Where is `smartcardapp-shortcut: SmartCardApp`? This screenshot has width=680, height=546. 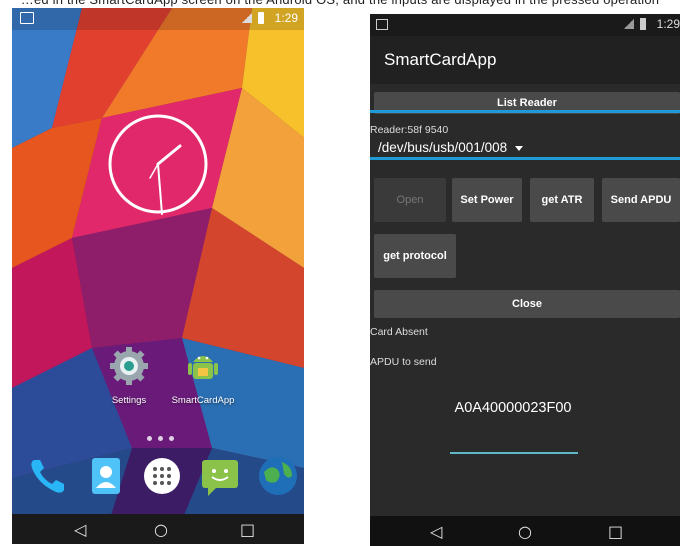 smartcardapp-shortcut: SmartCardApp is located at coordinates (203, 376).